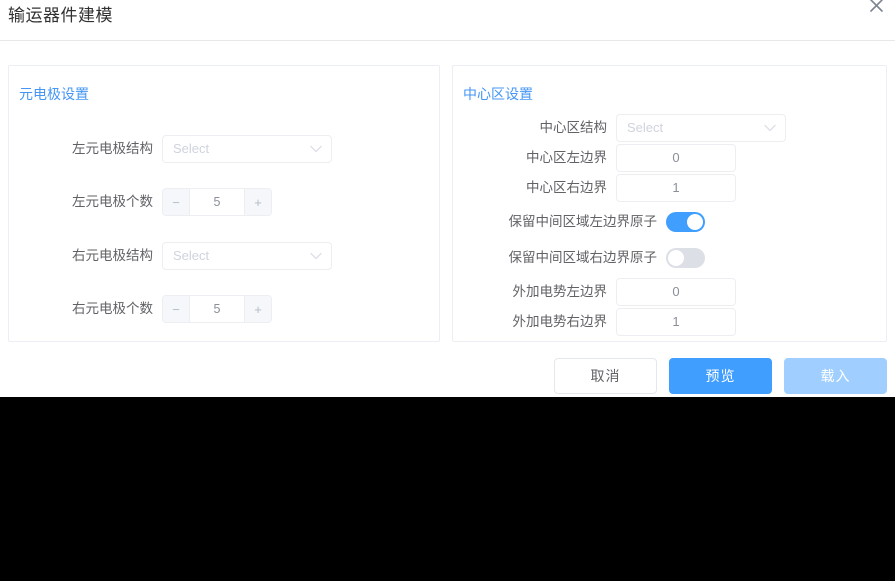 The image size is (895, 581). Describe the element at coordinates (176, 202) in the screenshot. I see `minus-icon-left-electrode-count: −` at that location.